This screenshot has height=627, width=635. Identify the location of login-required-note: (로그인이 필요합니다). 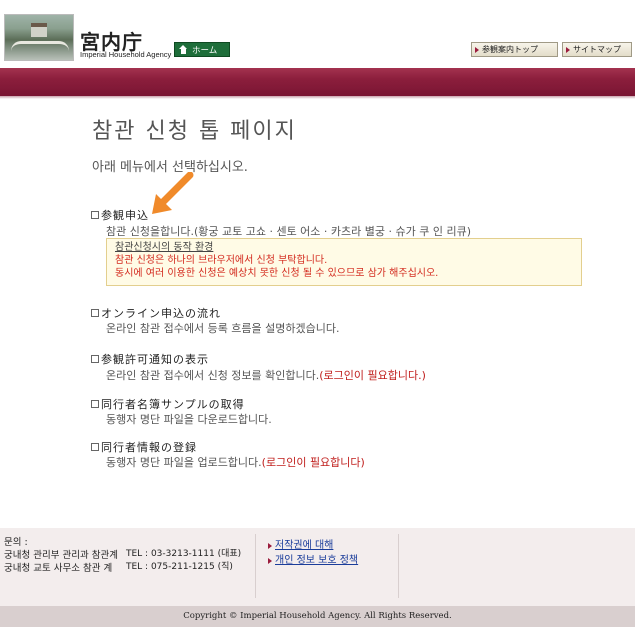
(313, 462).